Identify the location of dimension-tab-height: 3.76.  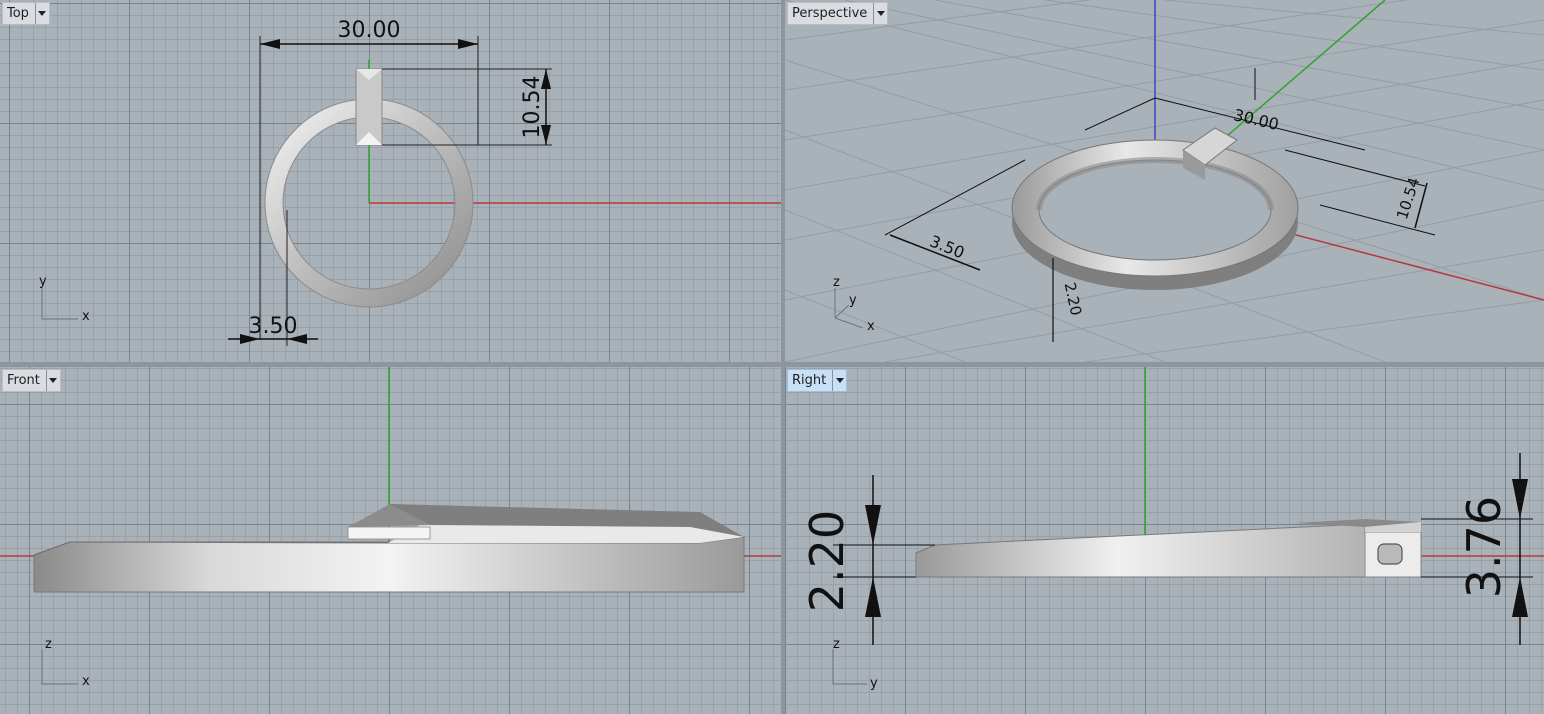
(1484, 547).